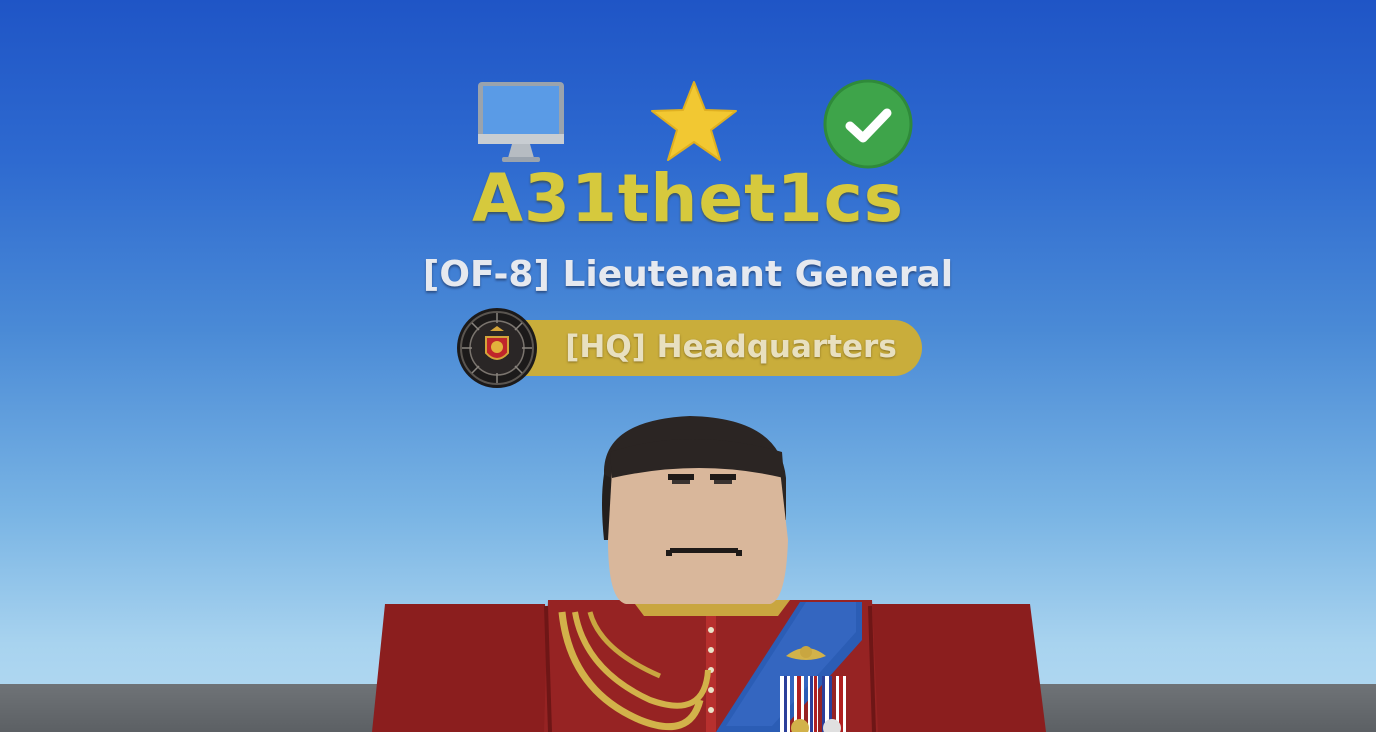 The height and width of the screenshot is (732, 1376). Describe the element at coordinates (497, 348) in the screenshot. I see `division-emblem-icon` at that location.